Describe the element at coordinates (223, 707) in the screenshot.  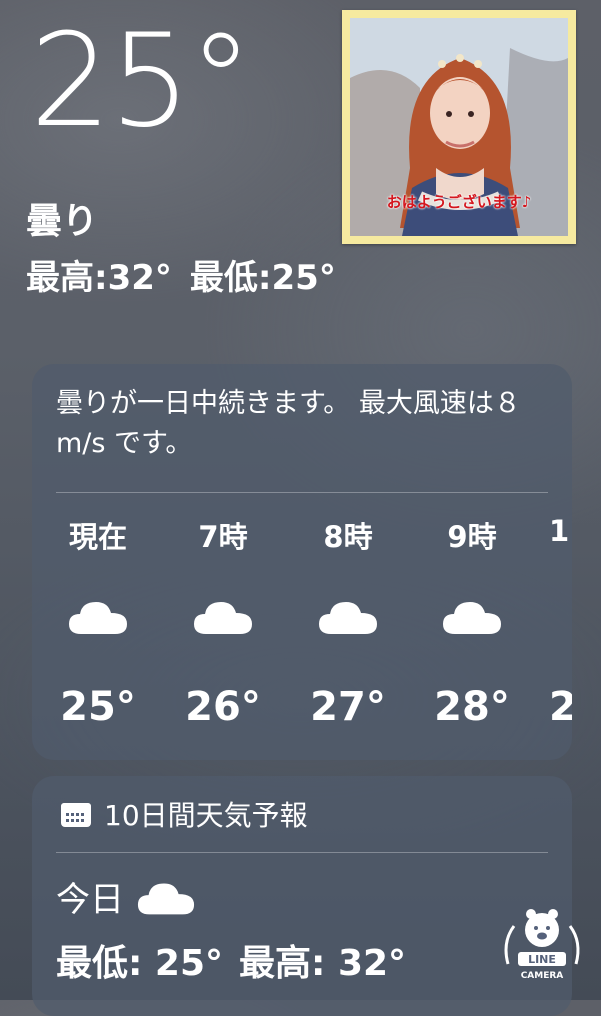
I see `hour-temp: 26°` at that location.